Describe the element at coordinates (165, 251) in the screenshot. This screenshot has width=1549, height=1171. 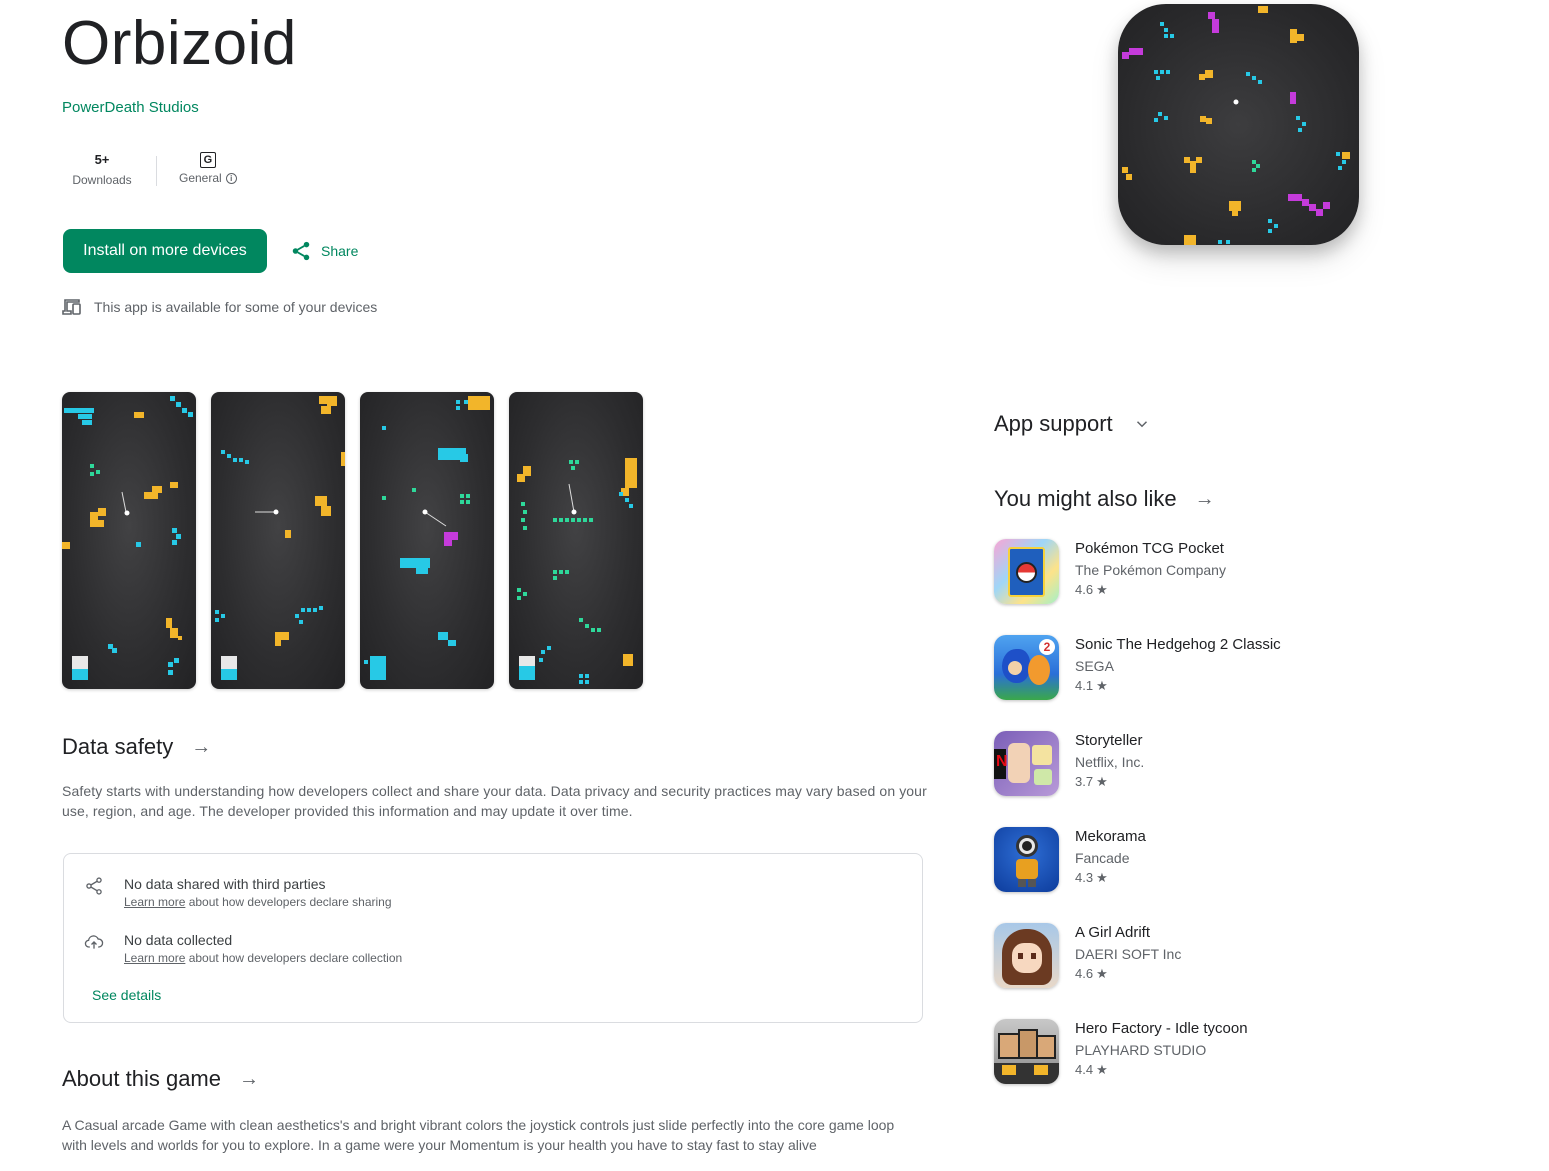
I see `install-button: Install on more devices` at that location.